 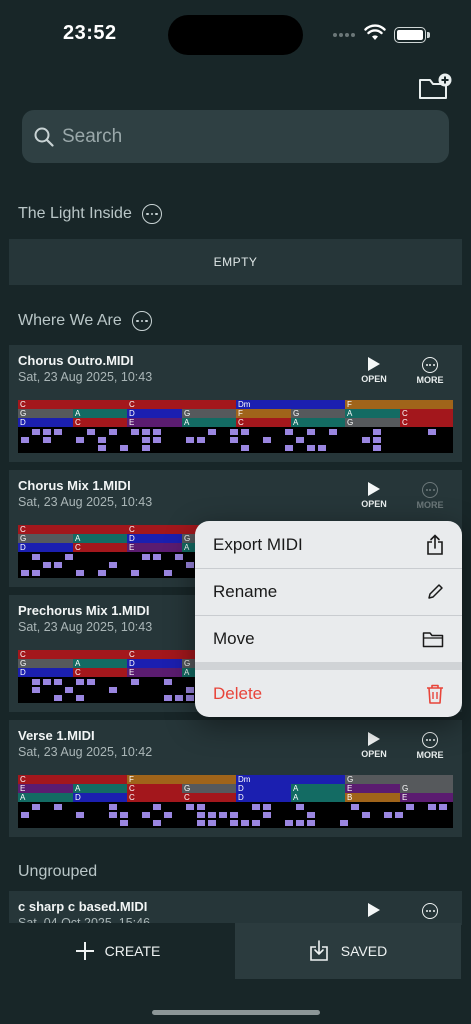 What do you see at coordinates (75, 213) in the screenshot?
I see `group-title: The Light Inside` at bounding box center [75, 213].